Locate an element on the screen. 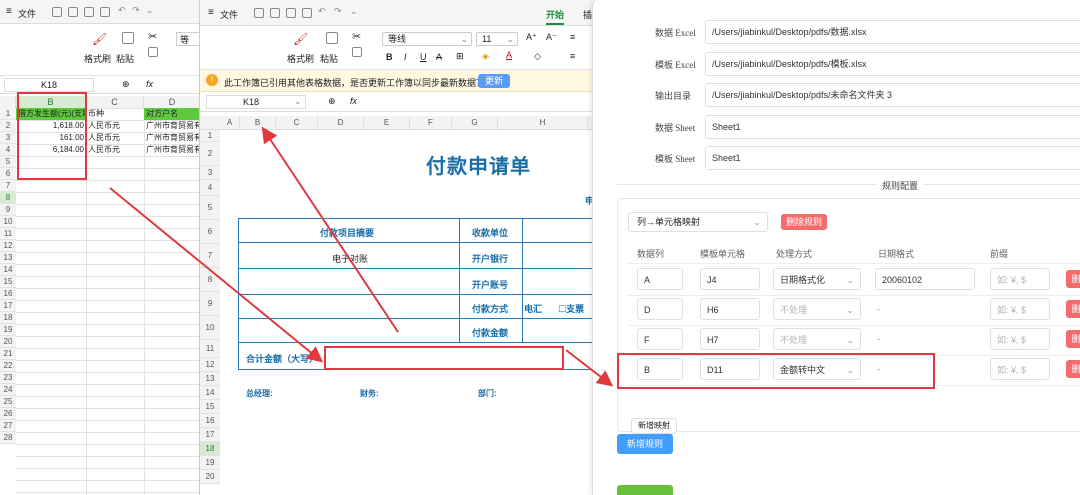  arrow-total-to-config is located at coordinates (589, 368).